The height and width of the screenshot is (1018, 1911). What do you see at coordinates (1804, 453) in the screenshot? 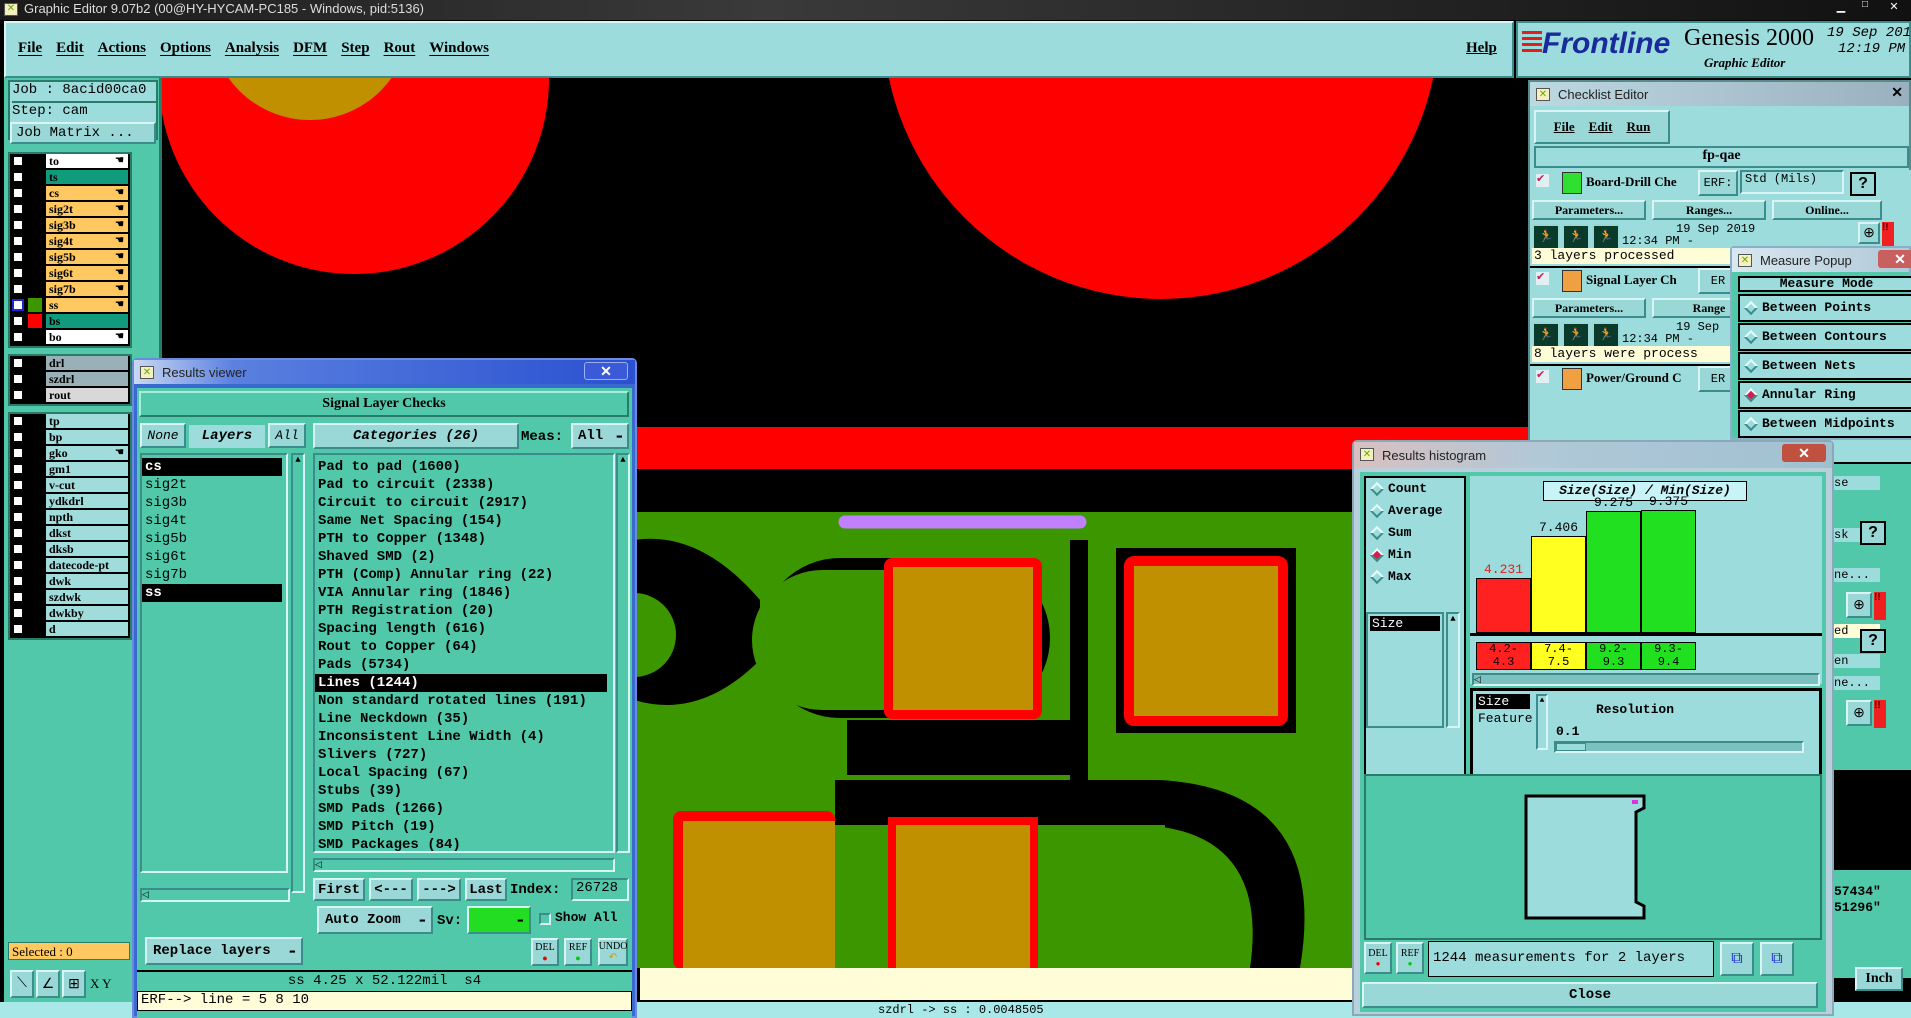
I see `histogram-close-button: ✕` at bounding box center [1804, 453].